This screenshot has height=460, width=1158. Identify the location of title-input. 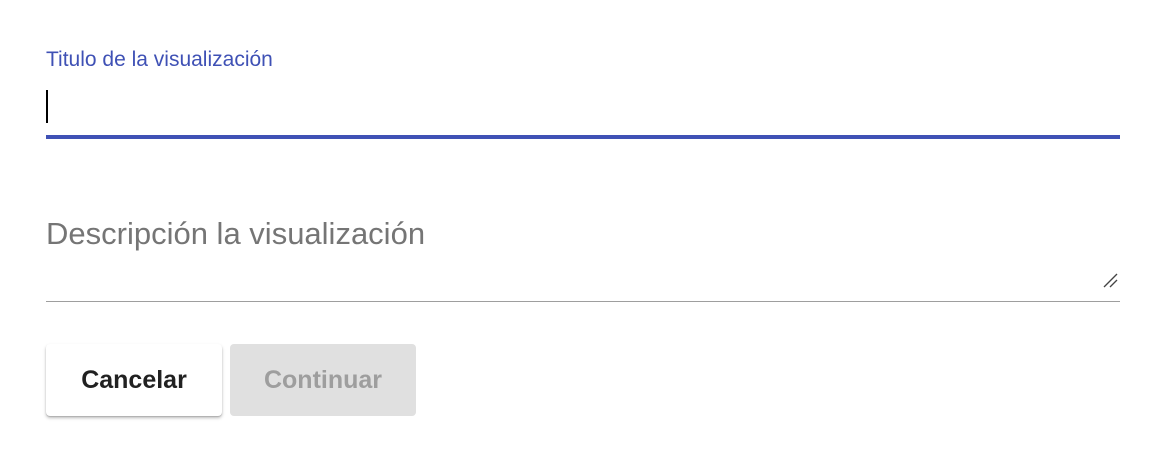
(583, 108).